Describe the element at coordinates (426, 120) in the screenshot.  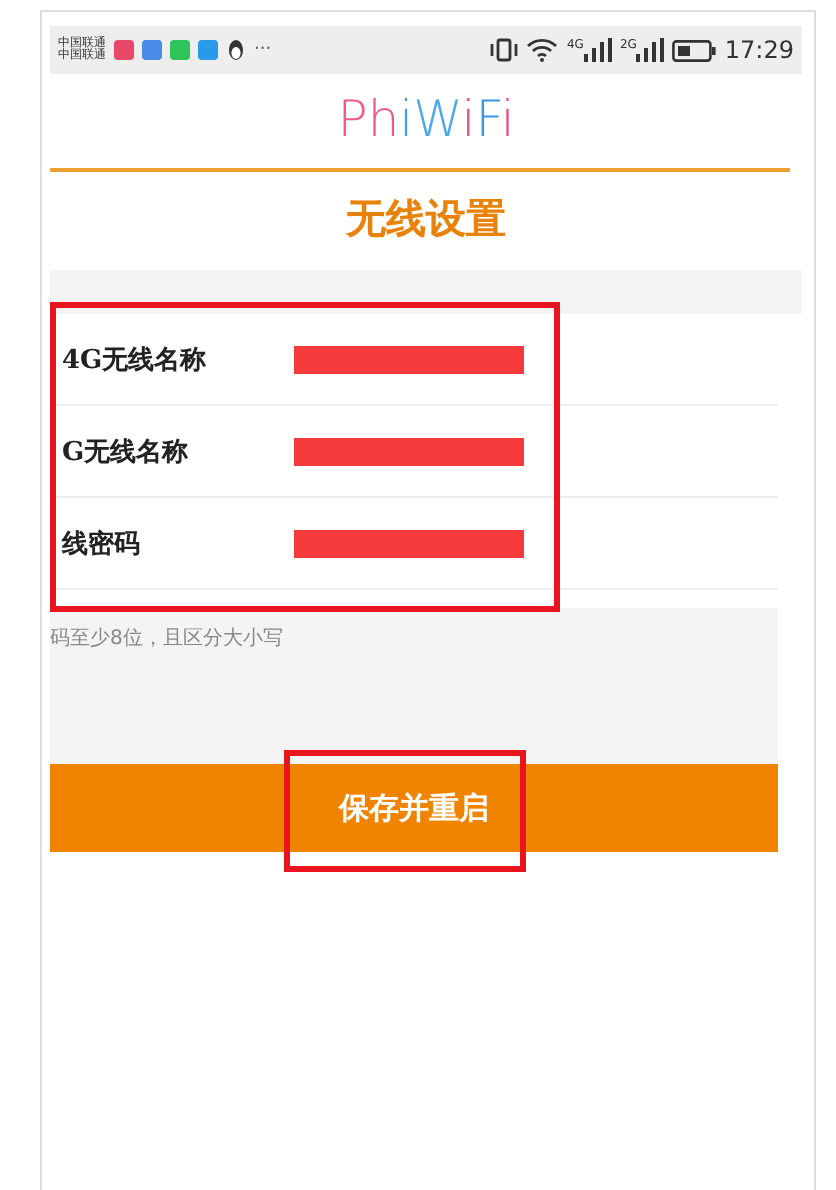
I see `logo: PhiWiFi` at that location.